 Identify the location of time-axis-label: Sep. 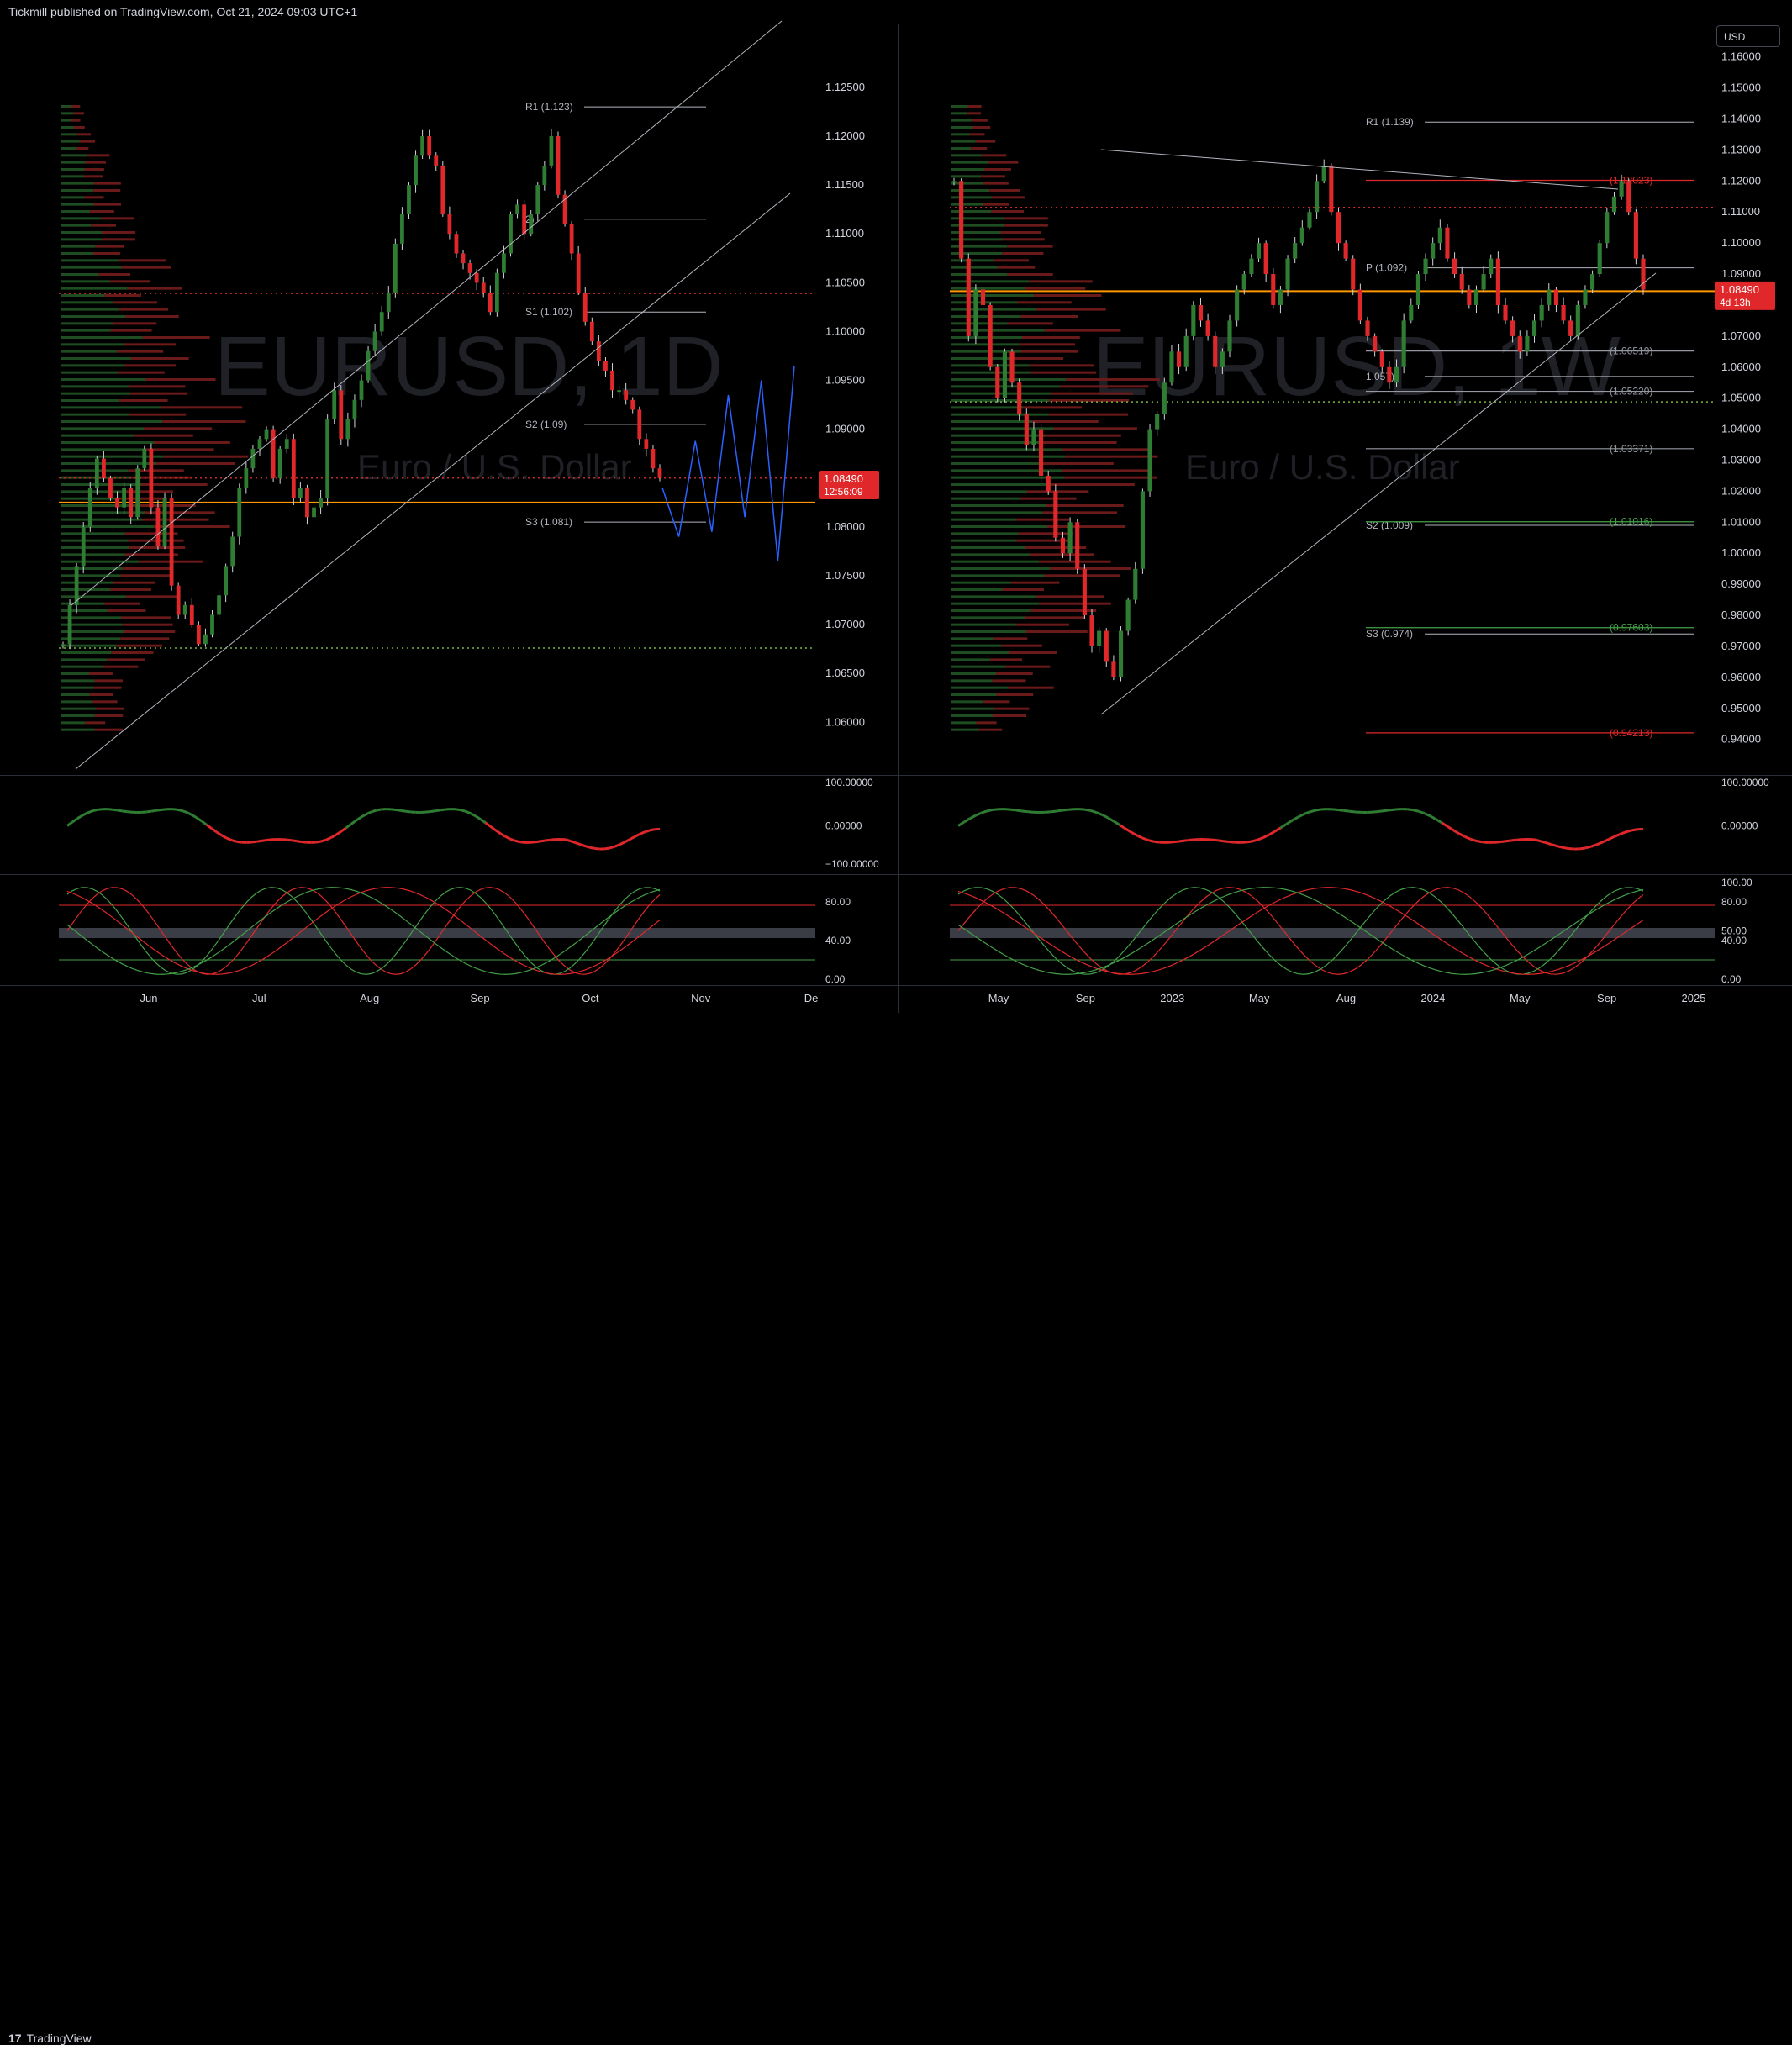
(1085, 998).